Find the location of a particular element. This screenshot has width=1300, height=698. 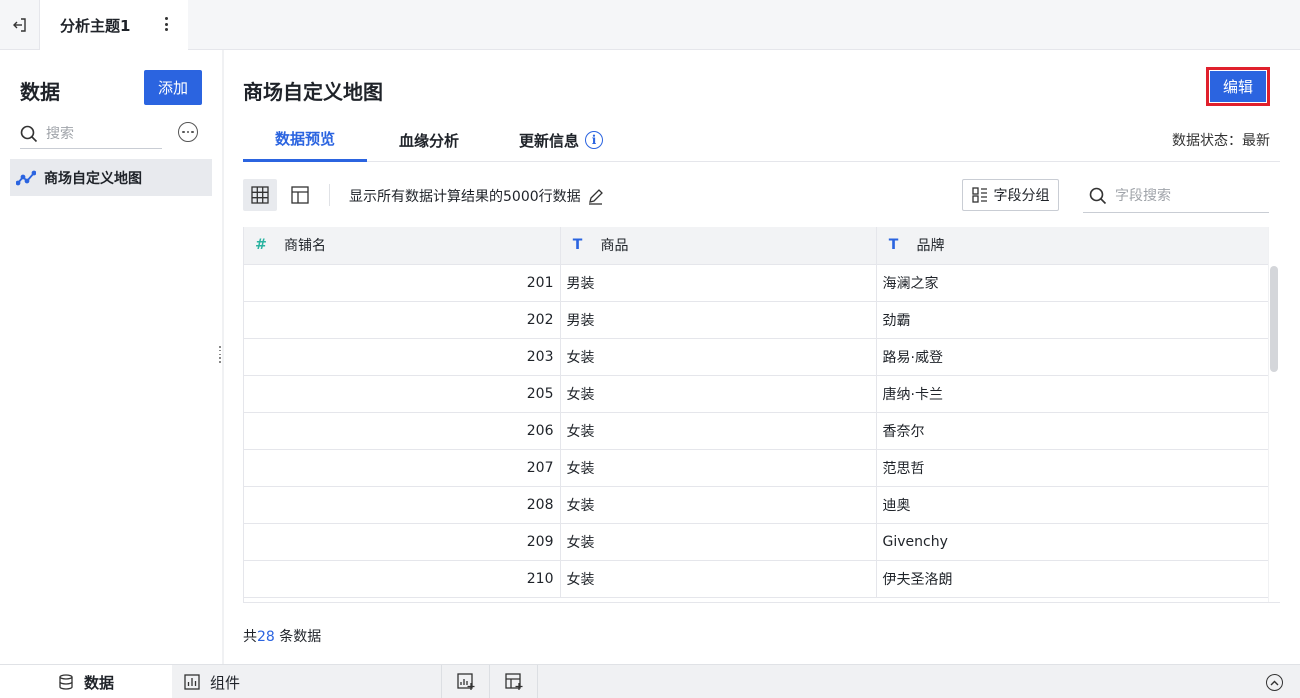

tab-analysis-topic: 分析主题1 is located at coordinates (114, 25).